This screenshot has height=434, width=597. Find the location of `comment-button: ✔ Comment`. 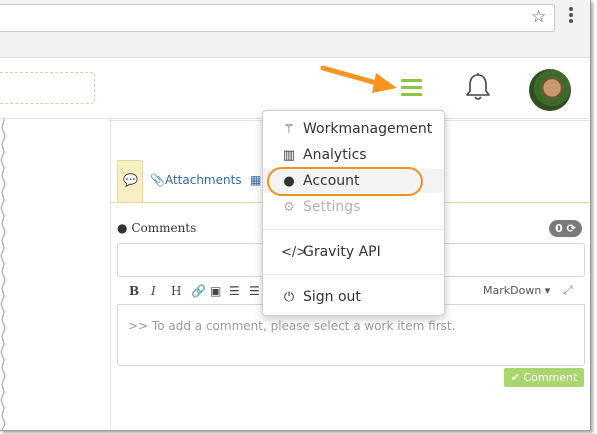

comment-button: ✔ Comment is located at coordinates (544, 377).